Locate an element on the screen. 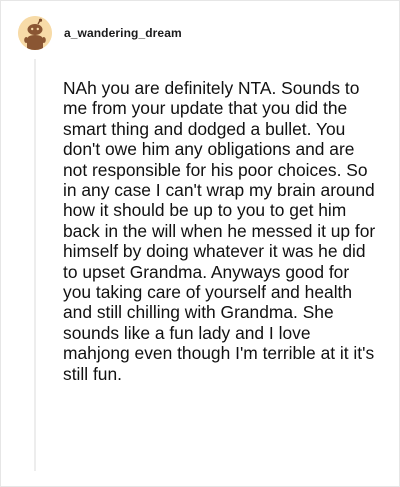 The image size is (400, 487). avatar is located at coordinates (35, 33).